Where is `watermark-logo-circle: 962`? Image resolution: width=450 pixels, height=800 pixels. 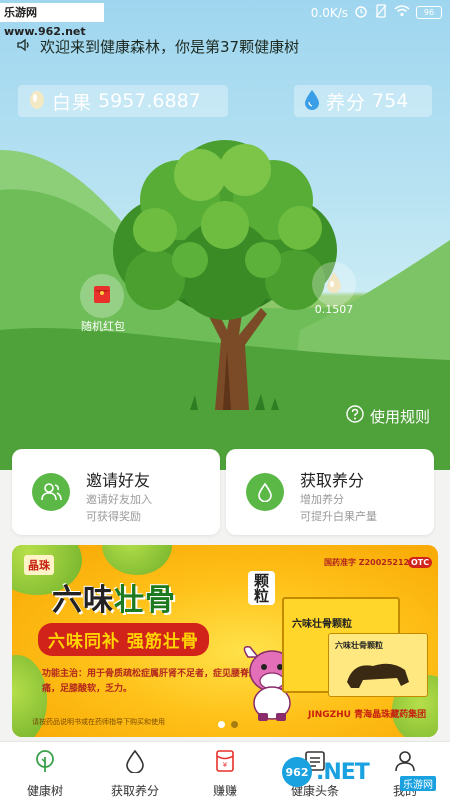
watermark-logo-circle: 962 is located at coordinates (297, 772).